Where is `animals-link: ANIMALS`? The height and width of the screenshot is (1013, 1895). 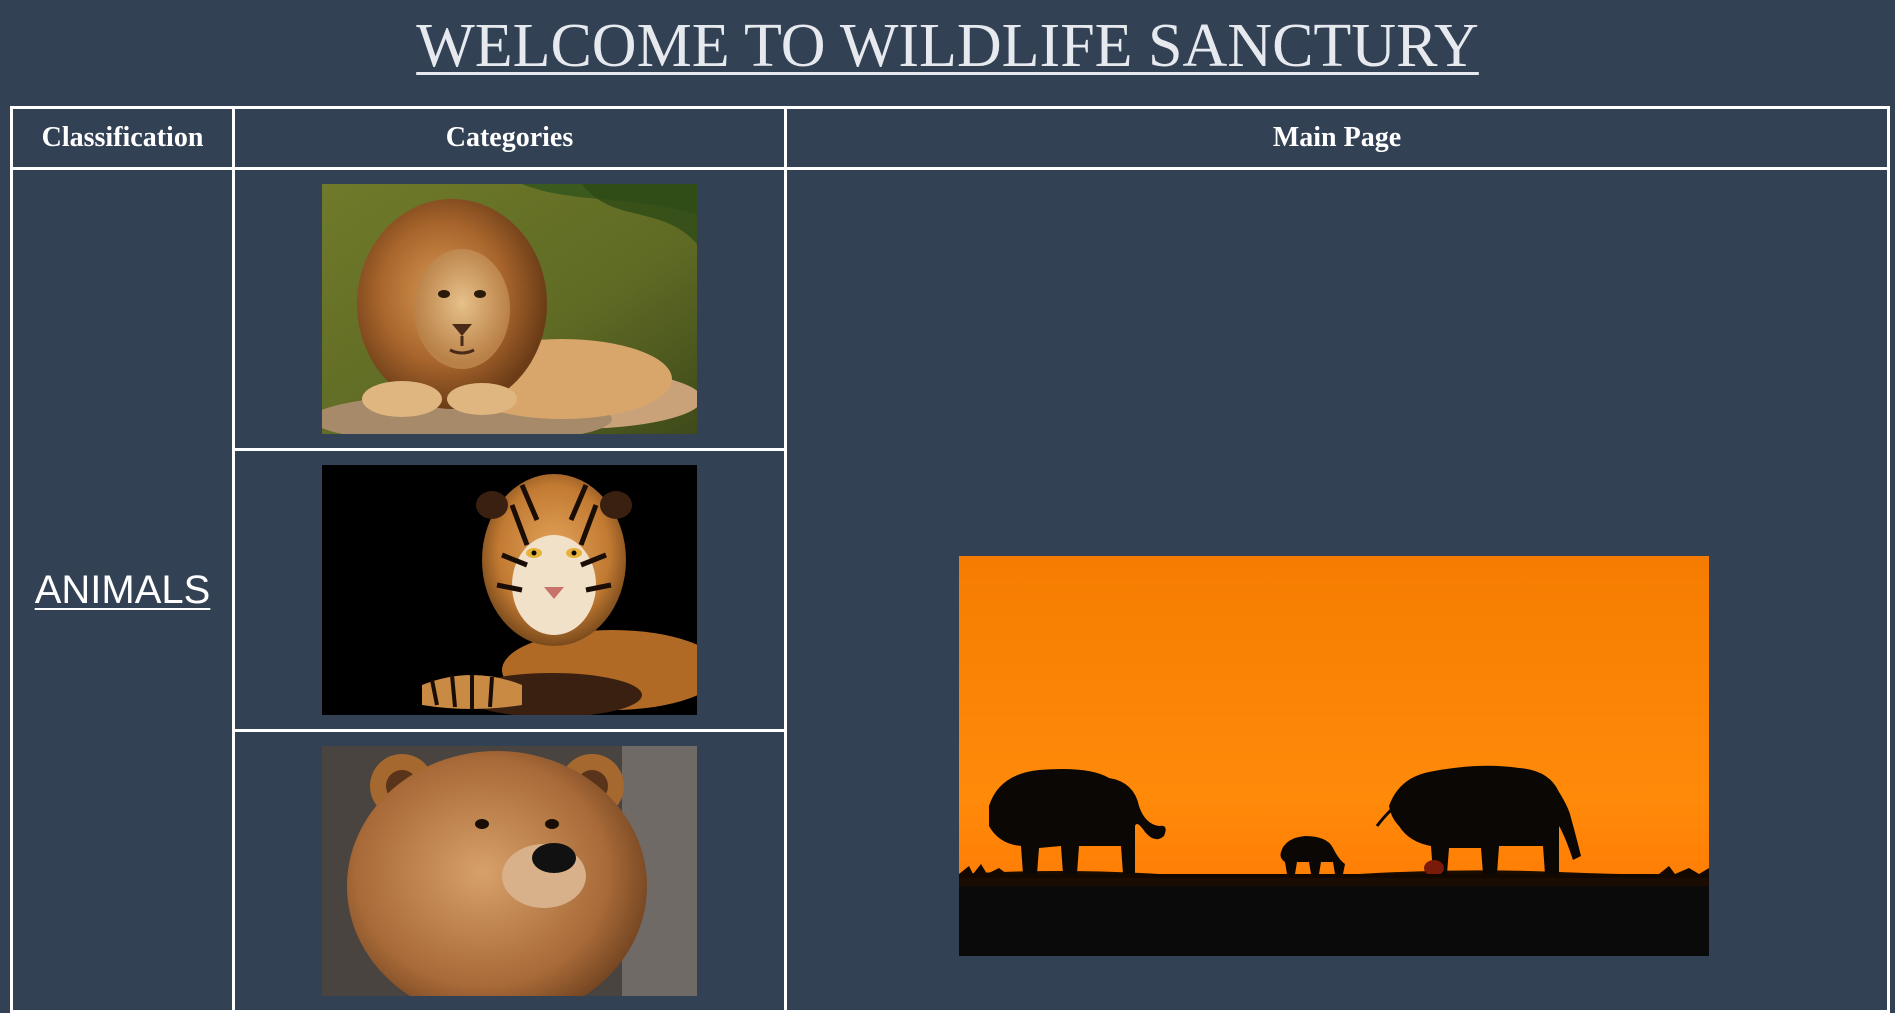 animals-link: ANIMALS is located at coordinates (123, 590).